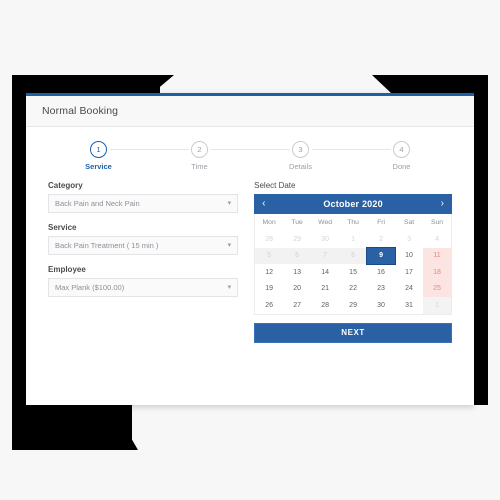 This screenshot has height=500, width=500. I want to click on employee-label: Employee, so click(67, 269).